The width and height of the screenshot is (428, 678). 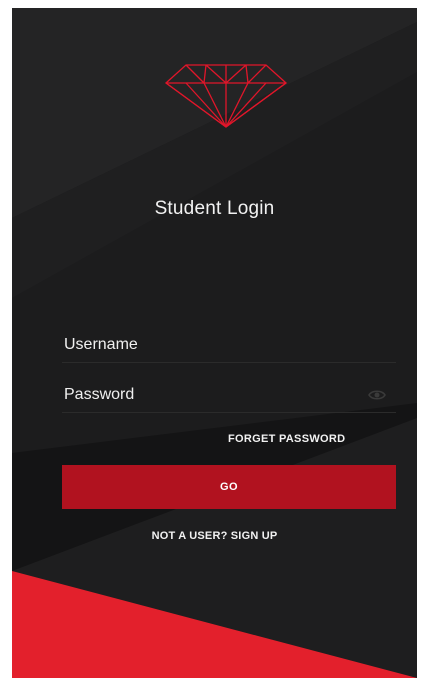 I want to click on username-field: Username, so click(x=229, y=345).